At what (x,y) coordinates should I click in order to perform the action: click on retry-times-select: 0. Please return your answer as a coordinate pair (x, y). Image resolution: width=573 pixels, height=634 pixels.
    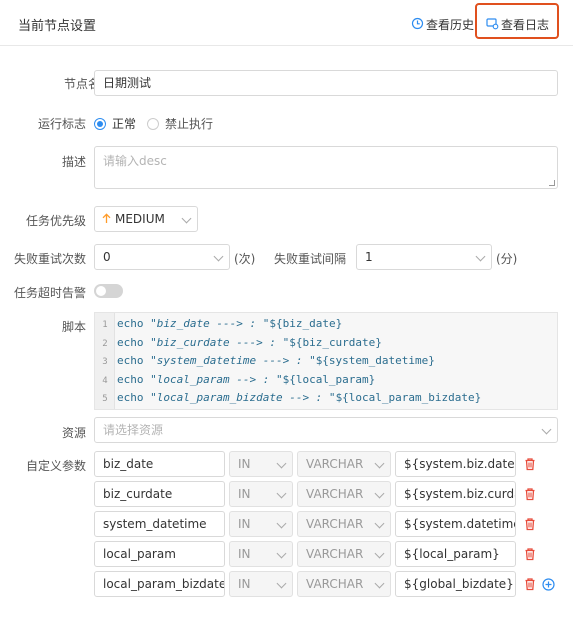
    Looking at the image, I should click on (162, 257).